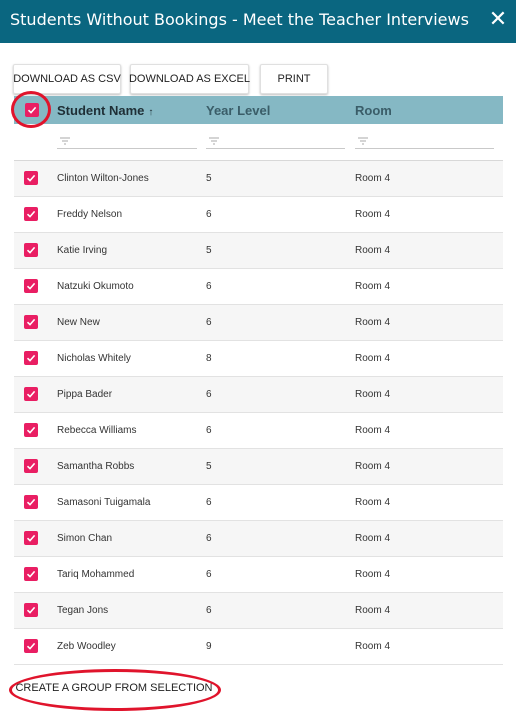  I want to click on table-row: Tegan Jons 6 Room 4, so click(258, 611).